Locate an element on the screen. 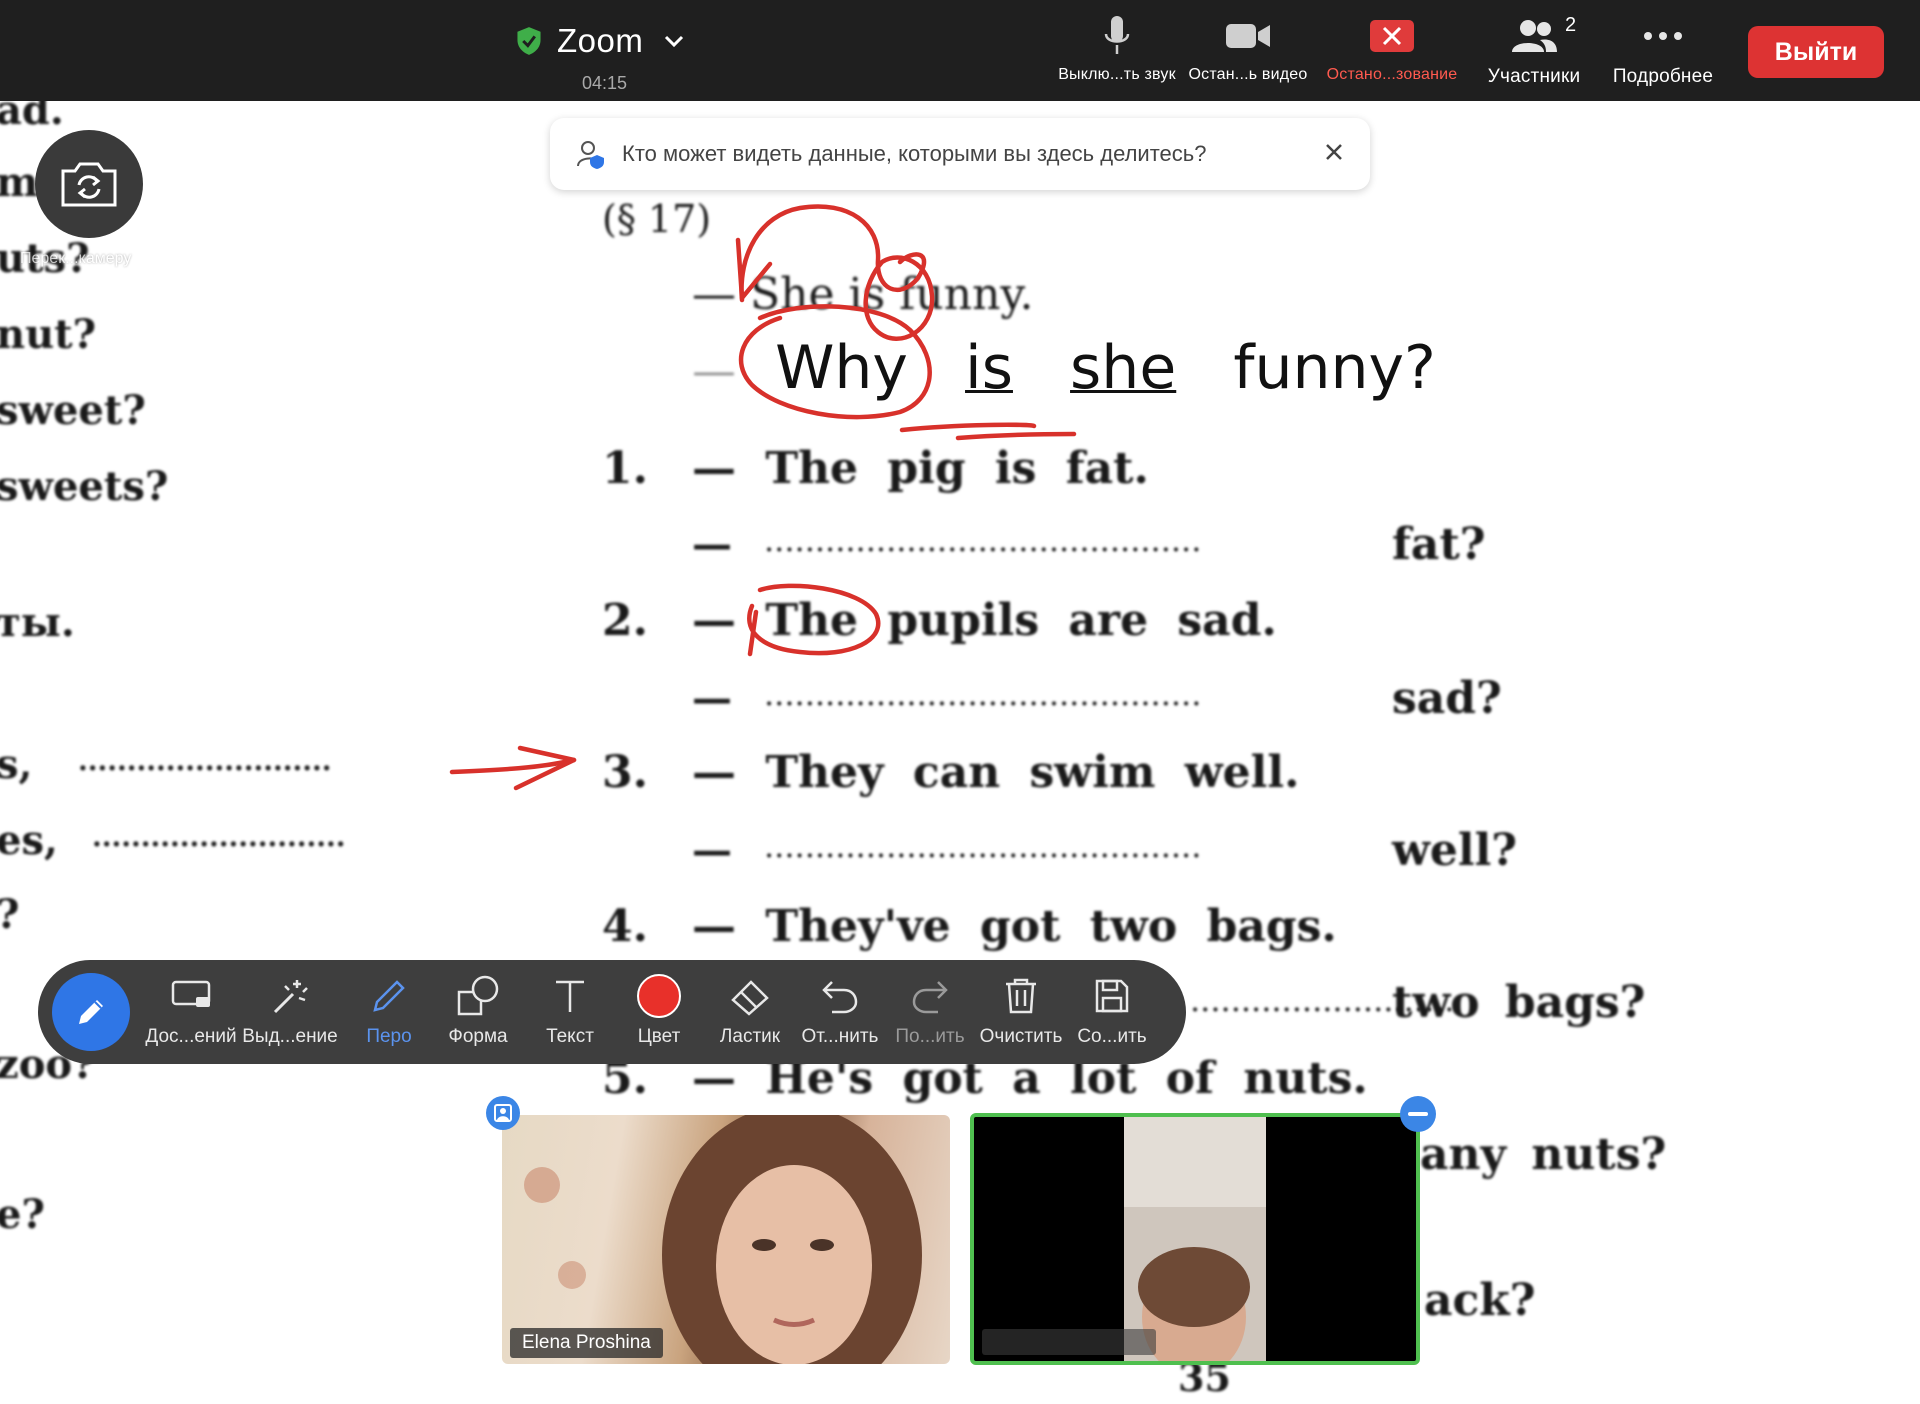 The width and height of the screenshot is (1920, 1404). annotation-toggle-button is located at coordinates (91, 1012).